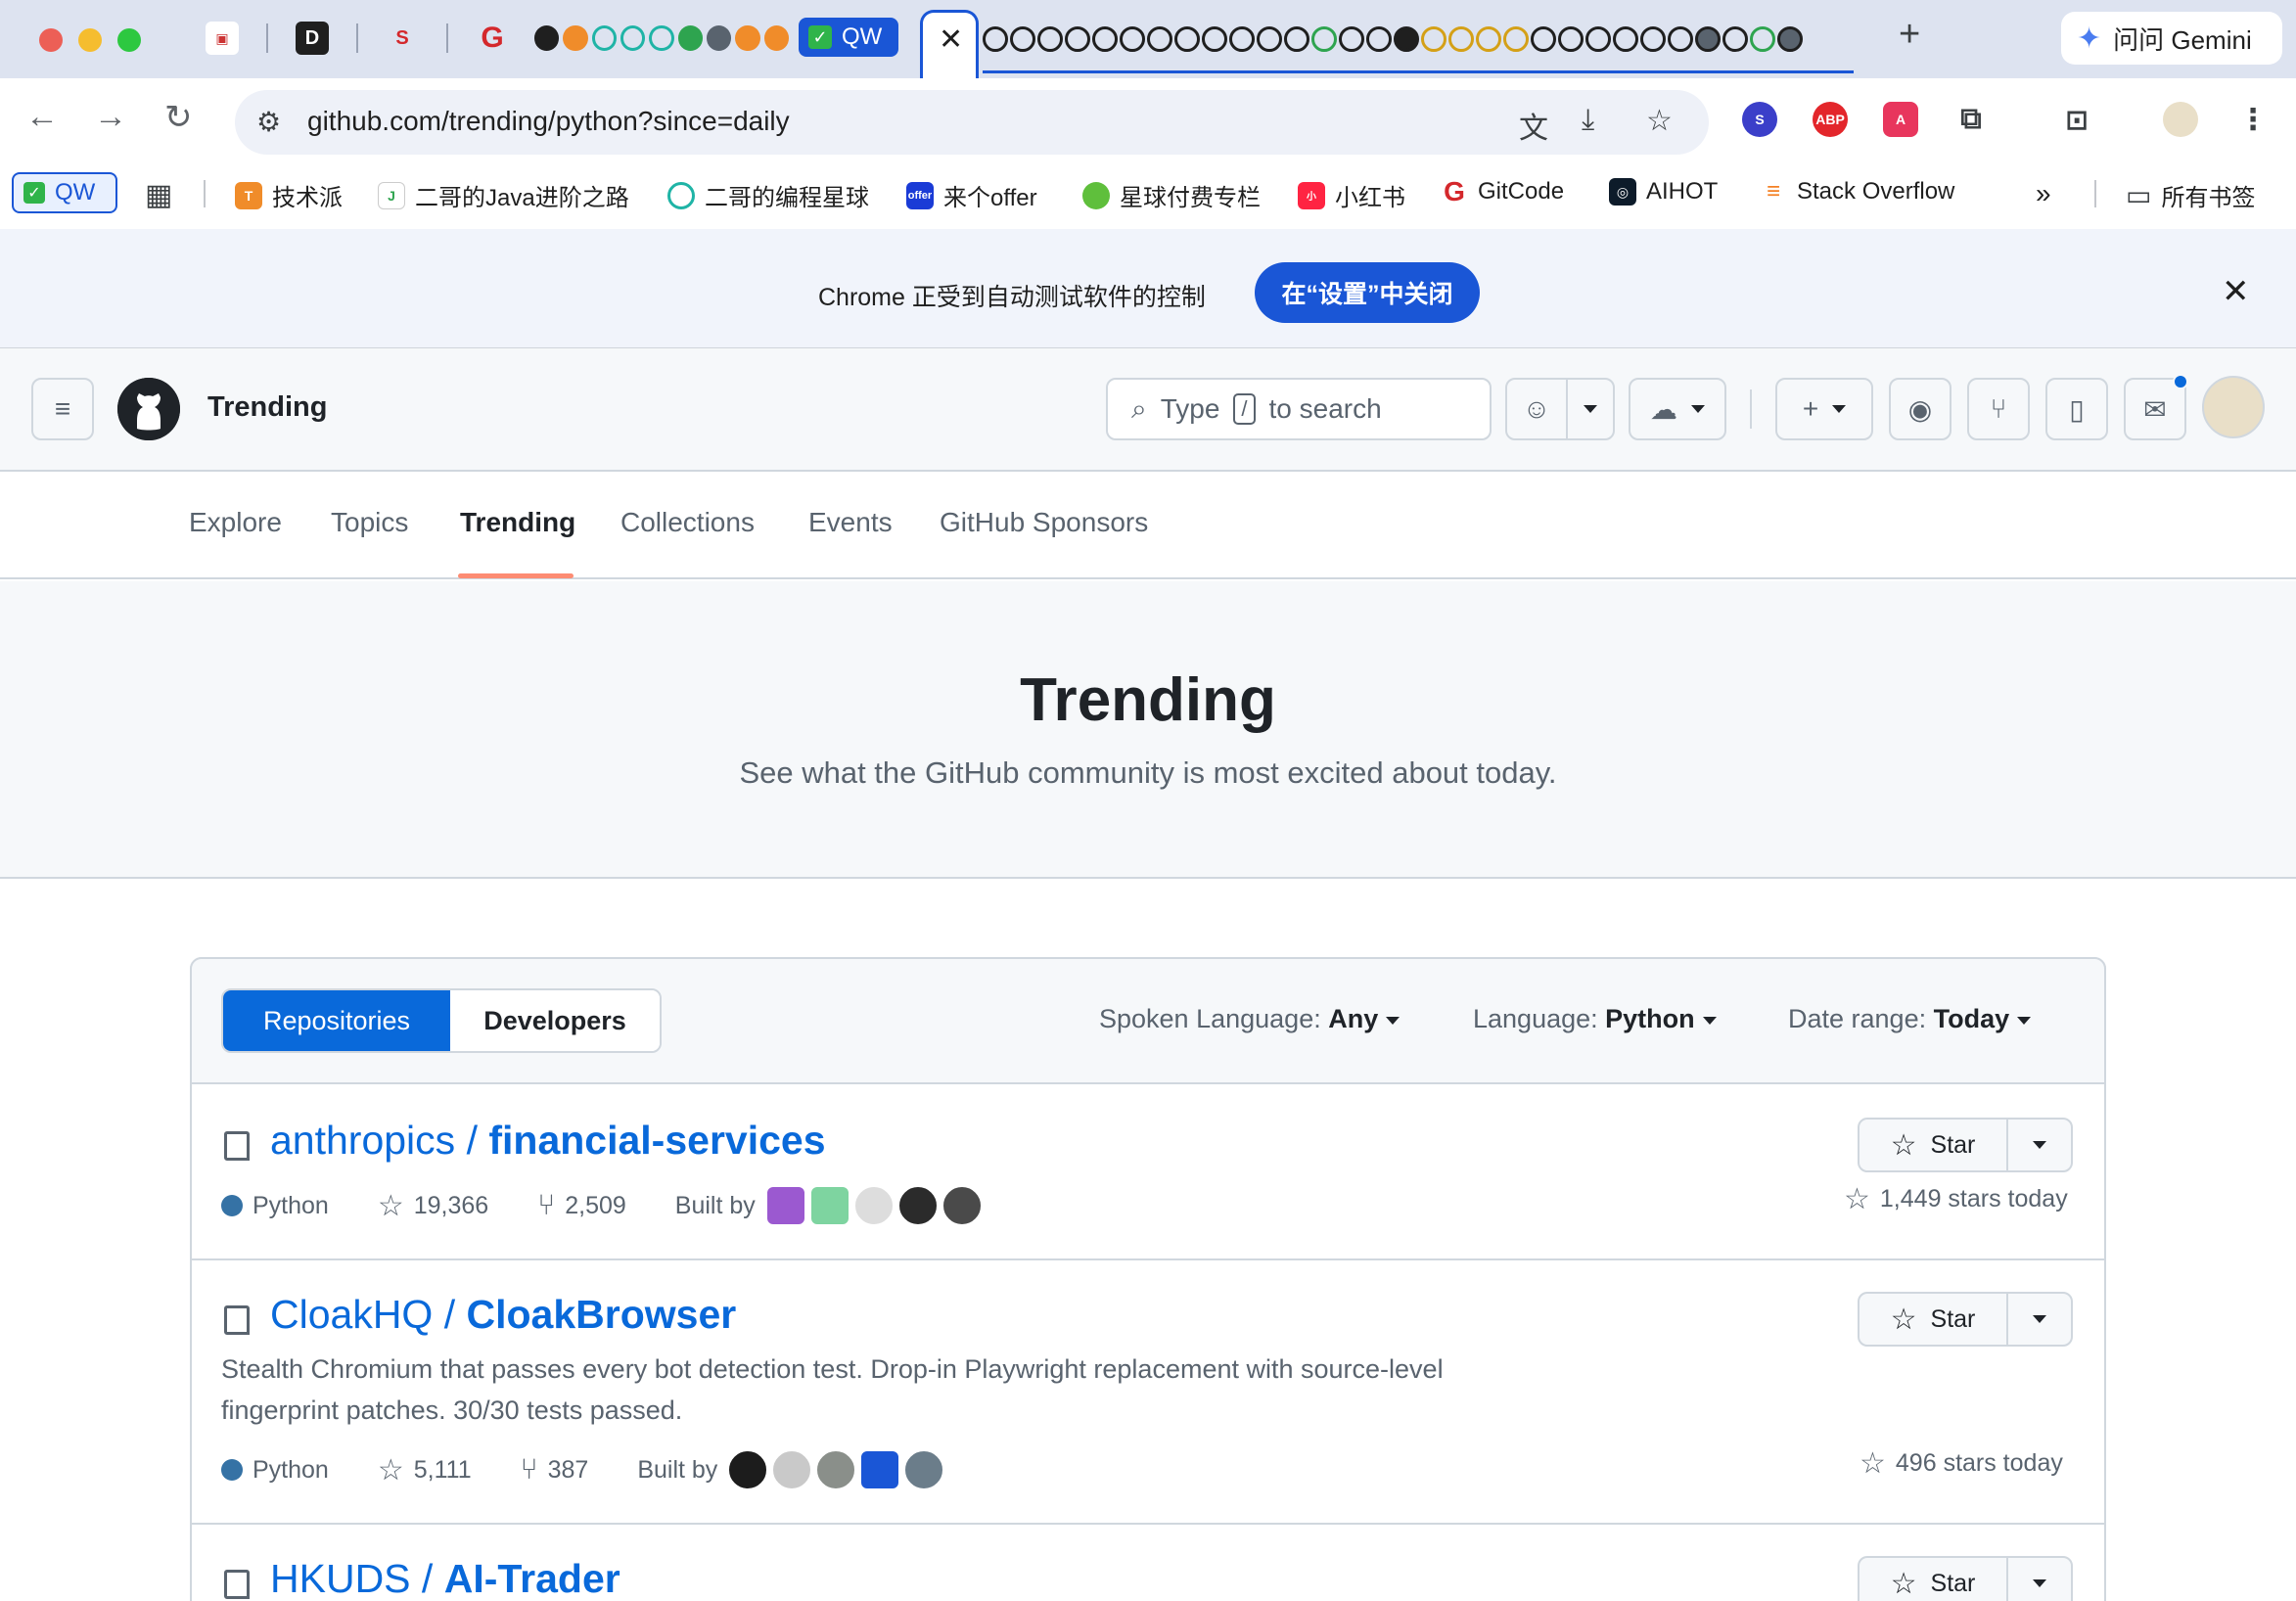  I want to click on github-logo-icon, so click(148, 409).